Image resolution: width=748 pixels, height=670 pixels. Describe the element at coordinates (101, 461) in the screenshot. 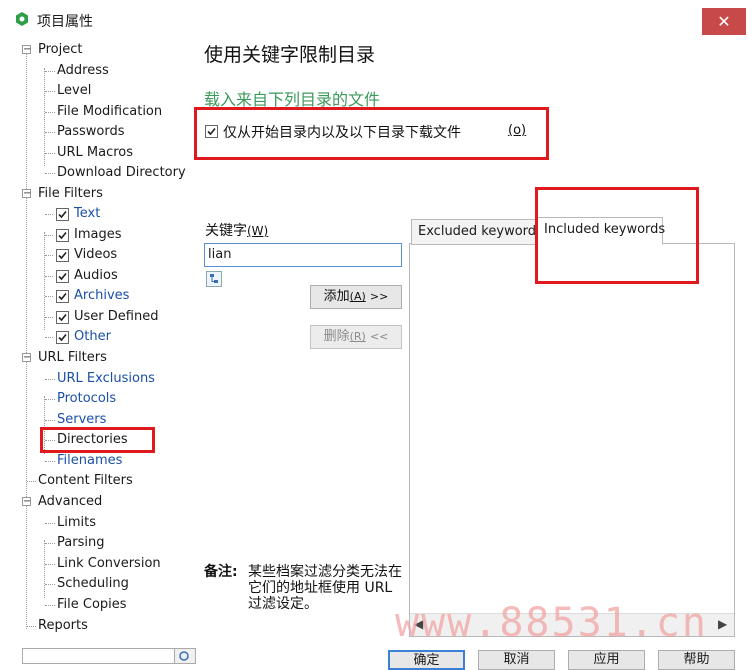

I see `tree-item-filenames: Filenames` at that location.